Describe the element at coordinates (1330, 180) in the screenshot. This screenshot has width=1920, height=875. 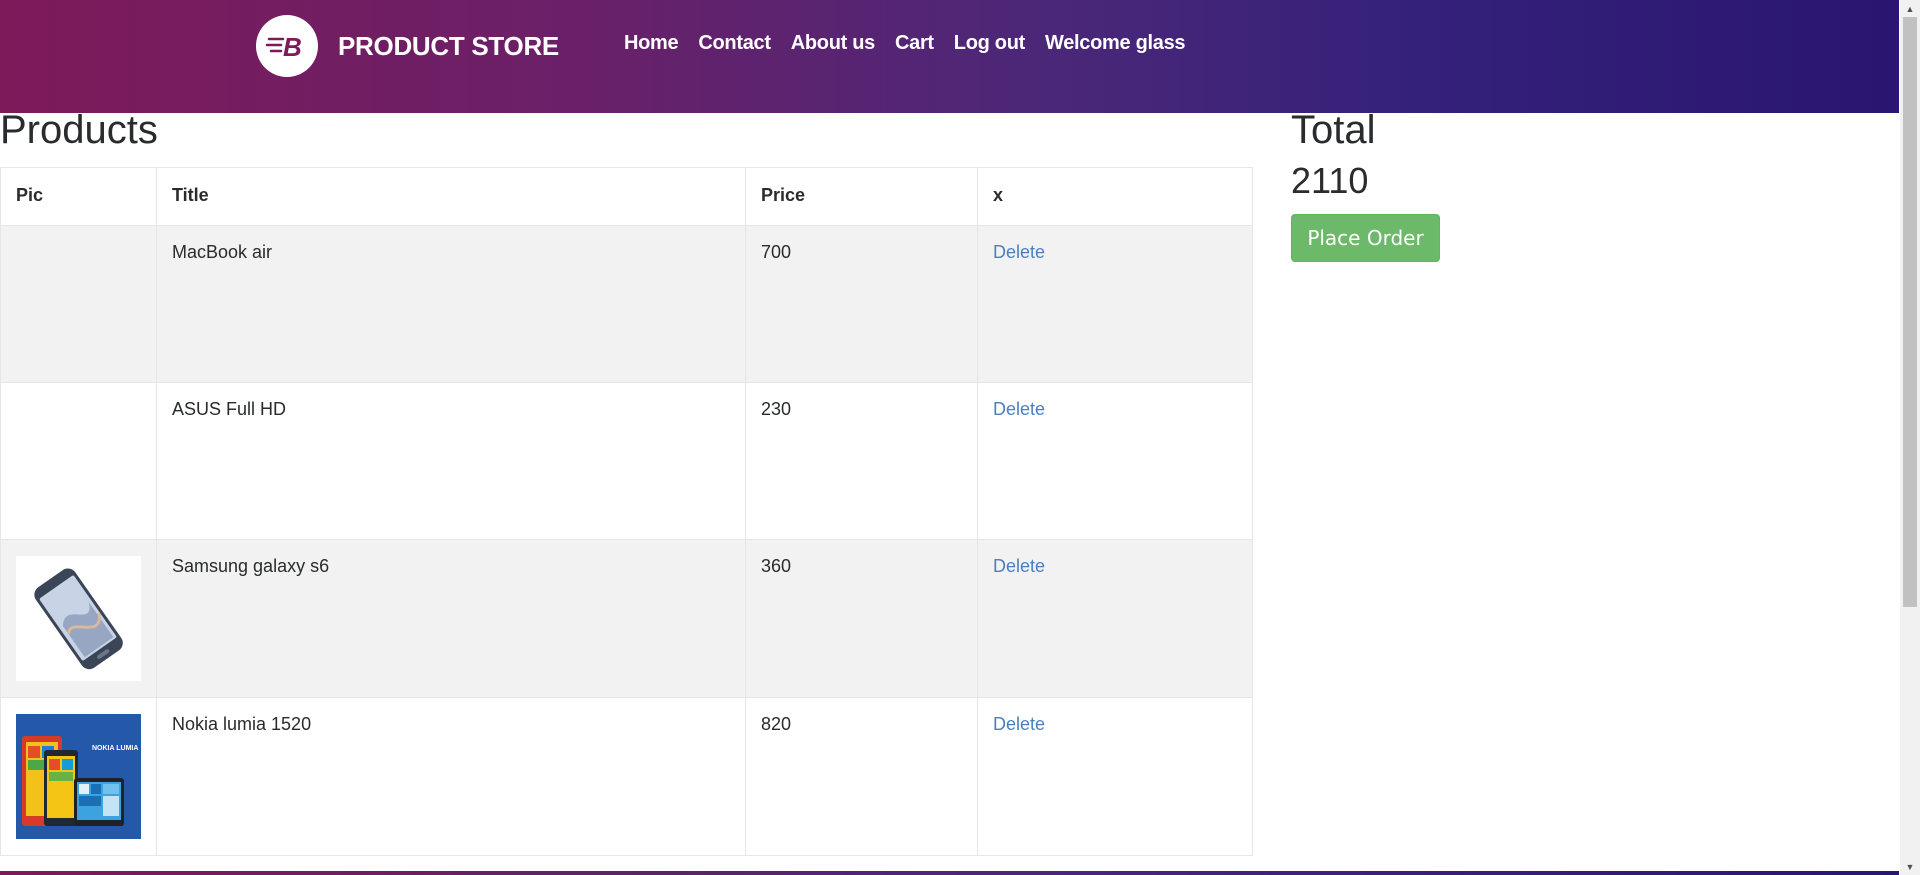
I see `total-amount: 2110` at that location.